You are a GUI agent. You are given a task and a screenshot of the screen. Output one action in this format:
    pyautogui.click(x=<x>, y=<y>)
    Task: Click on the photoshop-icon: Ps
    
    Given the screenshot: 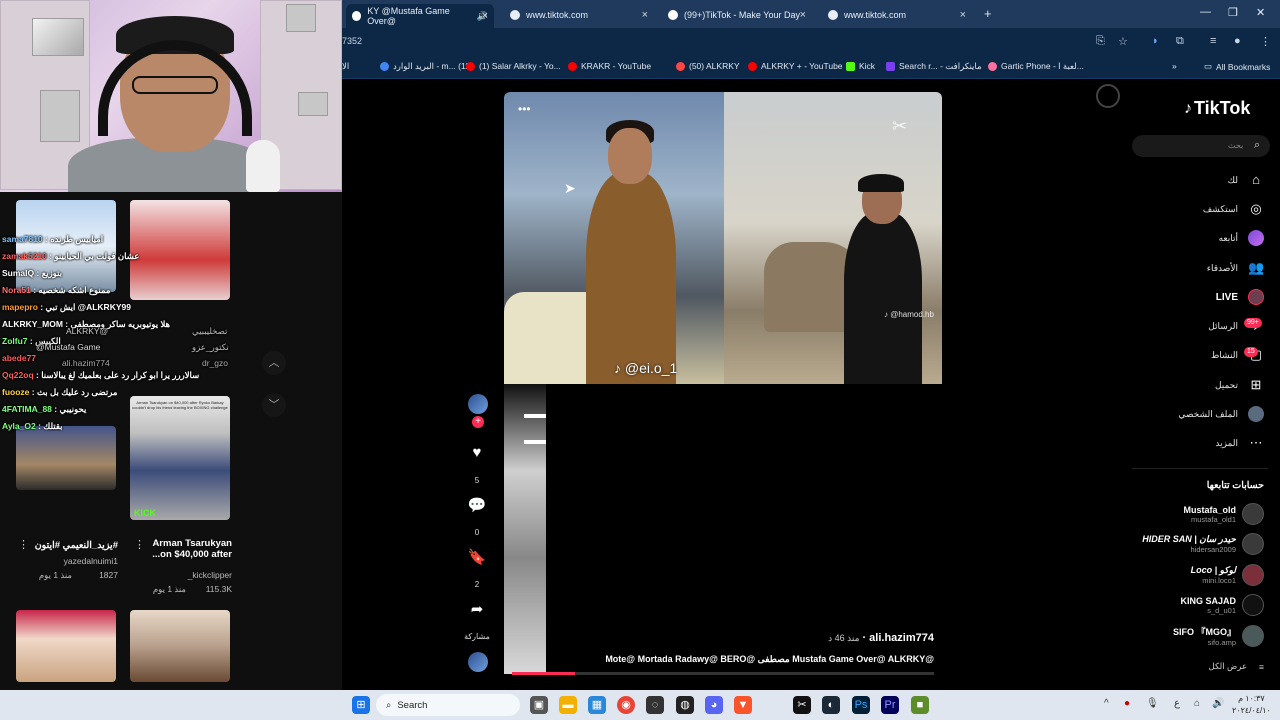 What is the action you would take?
    pyautogui.click(x=861, y=705)
    